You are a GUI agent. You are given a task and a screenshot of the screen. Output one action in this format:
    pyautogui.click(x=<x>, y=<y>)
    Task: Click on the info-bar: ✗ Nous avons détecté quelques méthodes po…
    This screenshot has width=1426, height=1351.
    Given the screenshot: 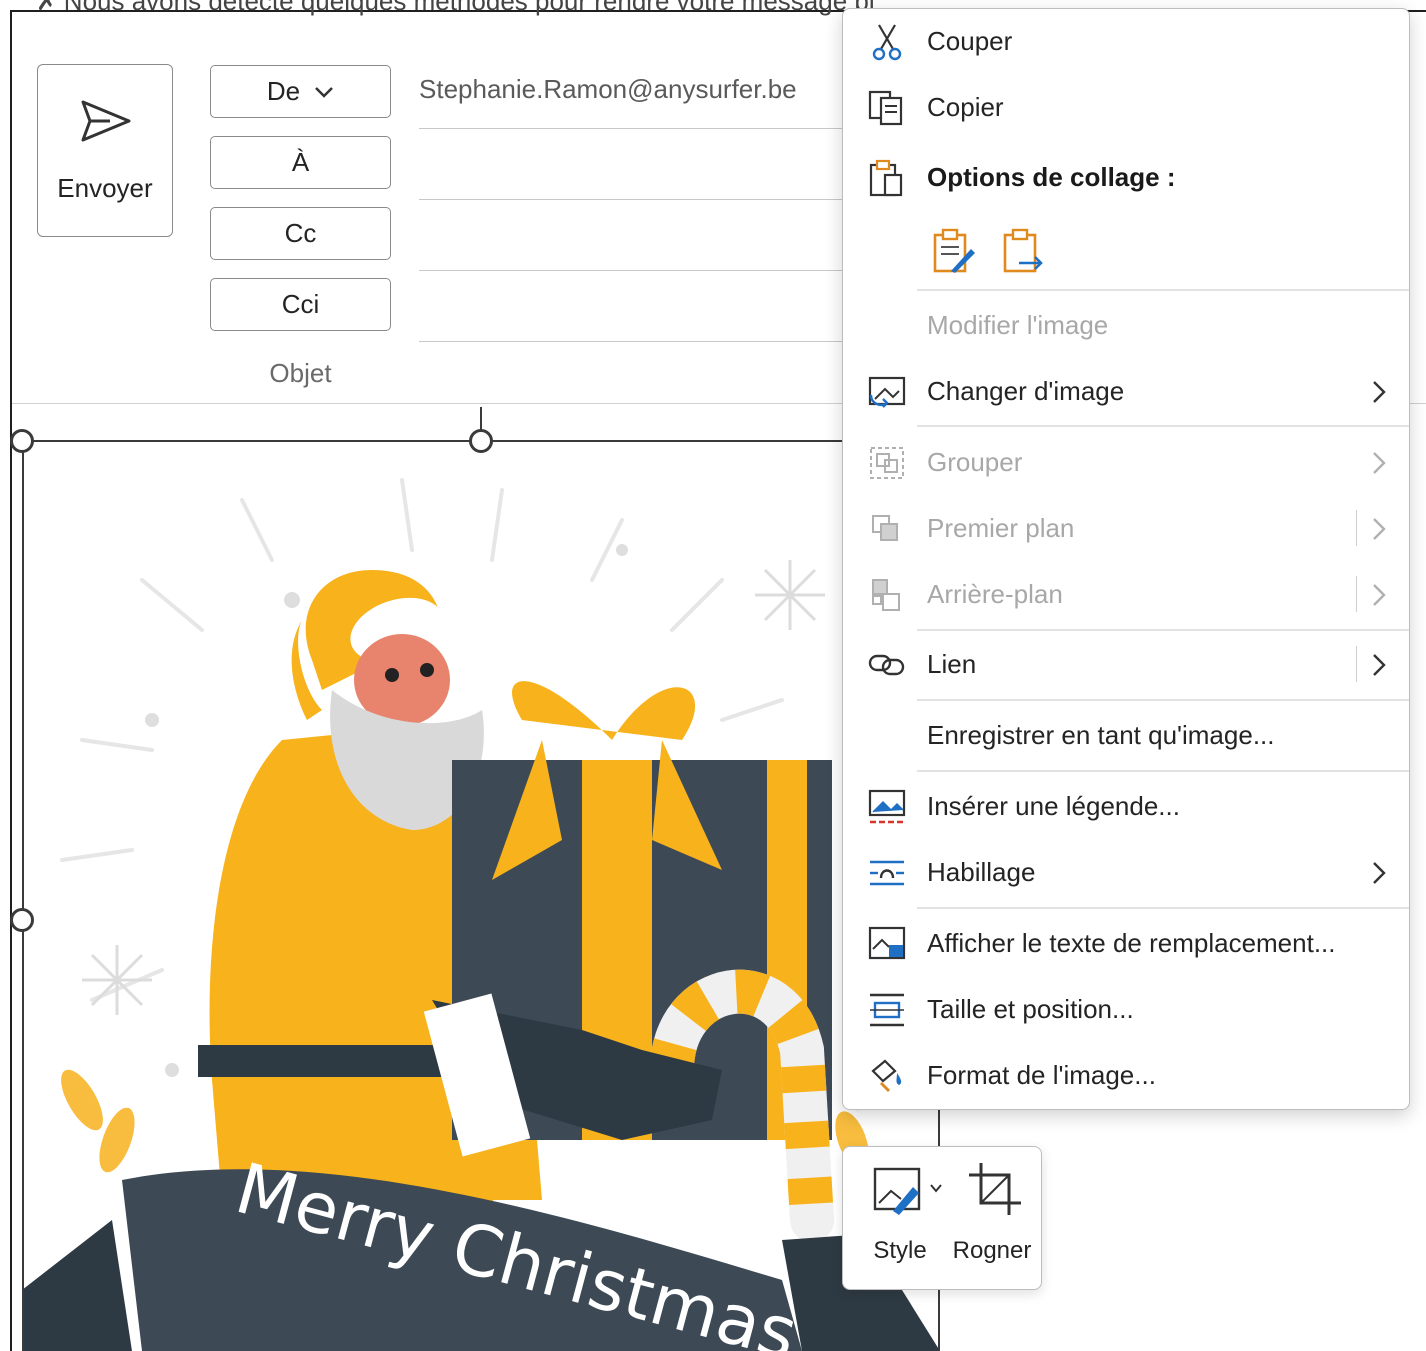 What is the action you would take?
    pyautogui.click(x=455, y=8)
    